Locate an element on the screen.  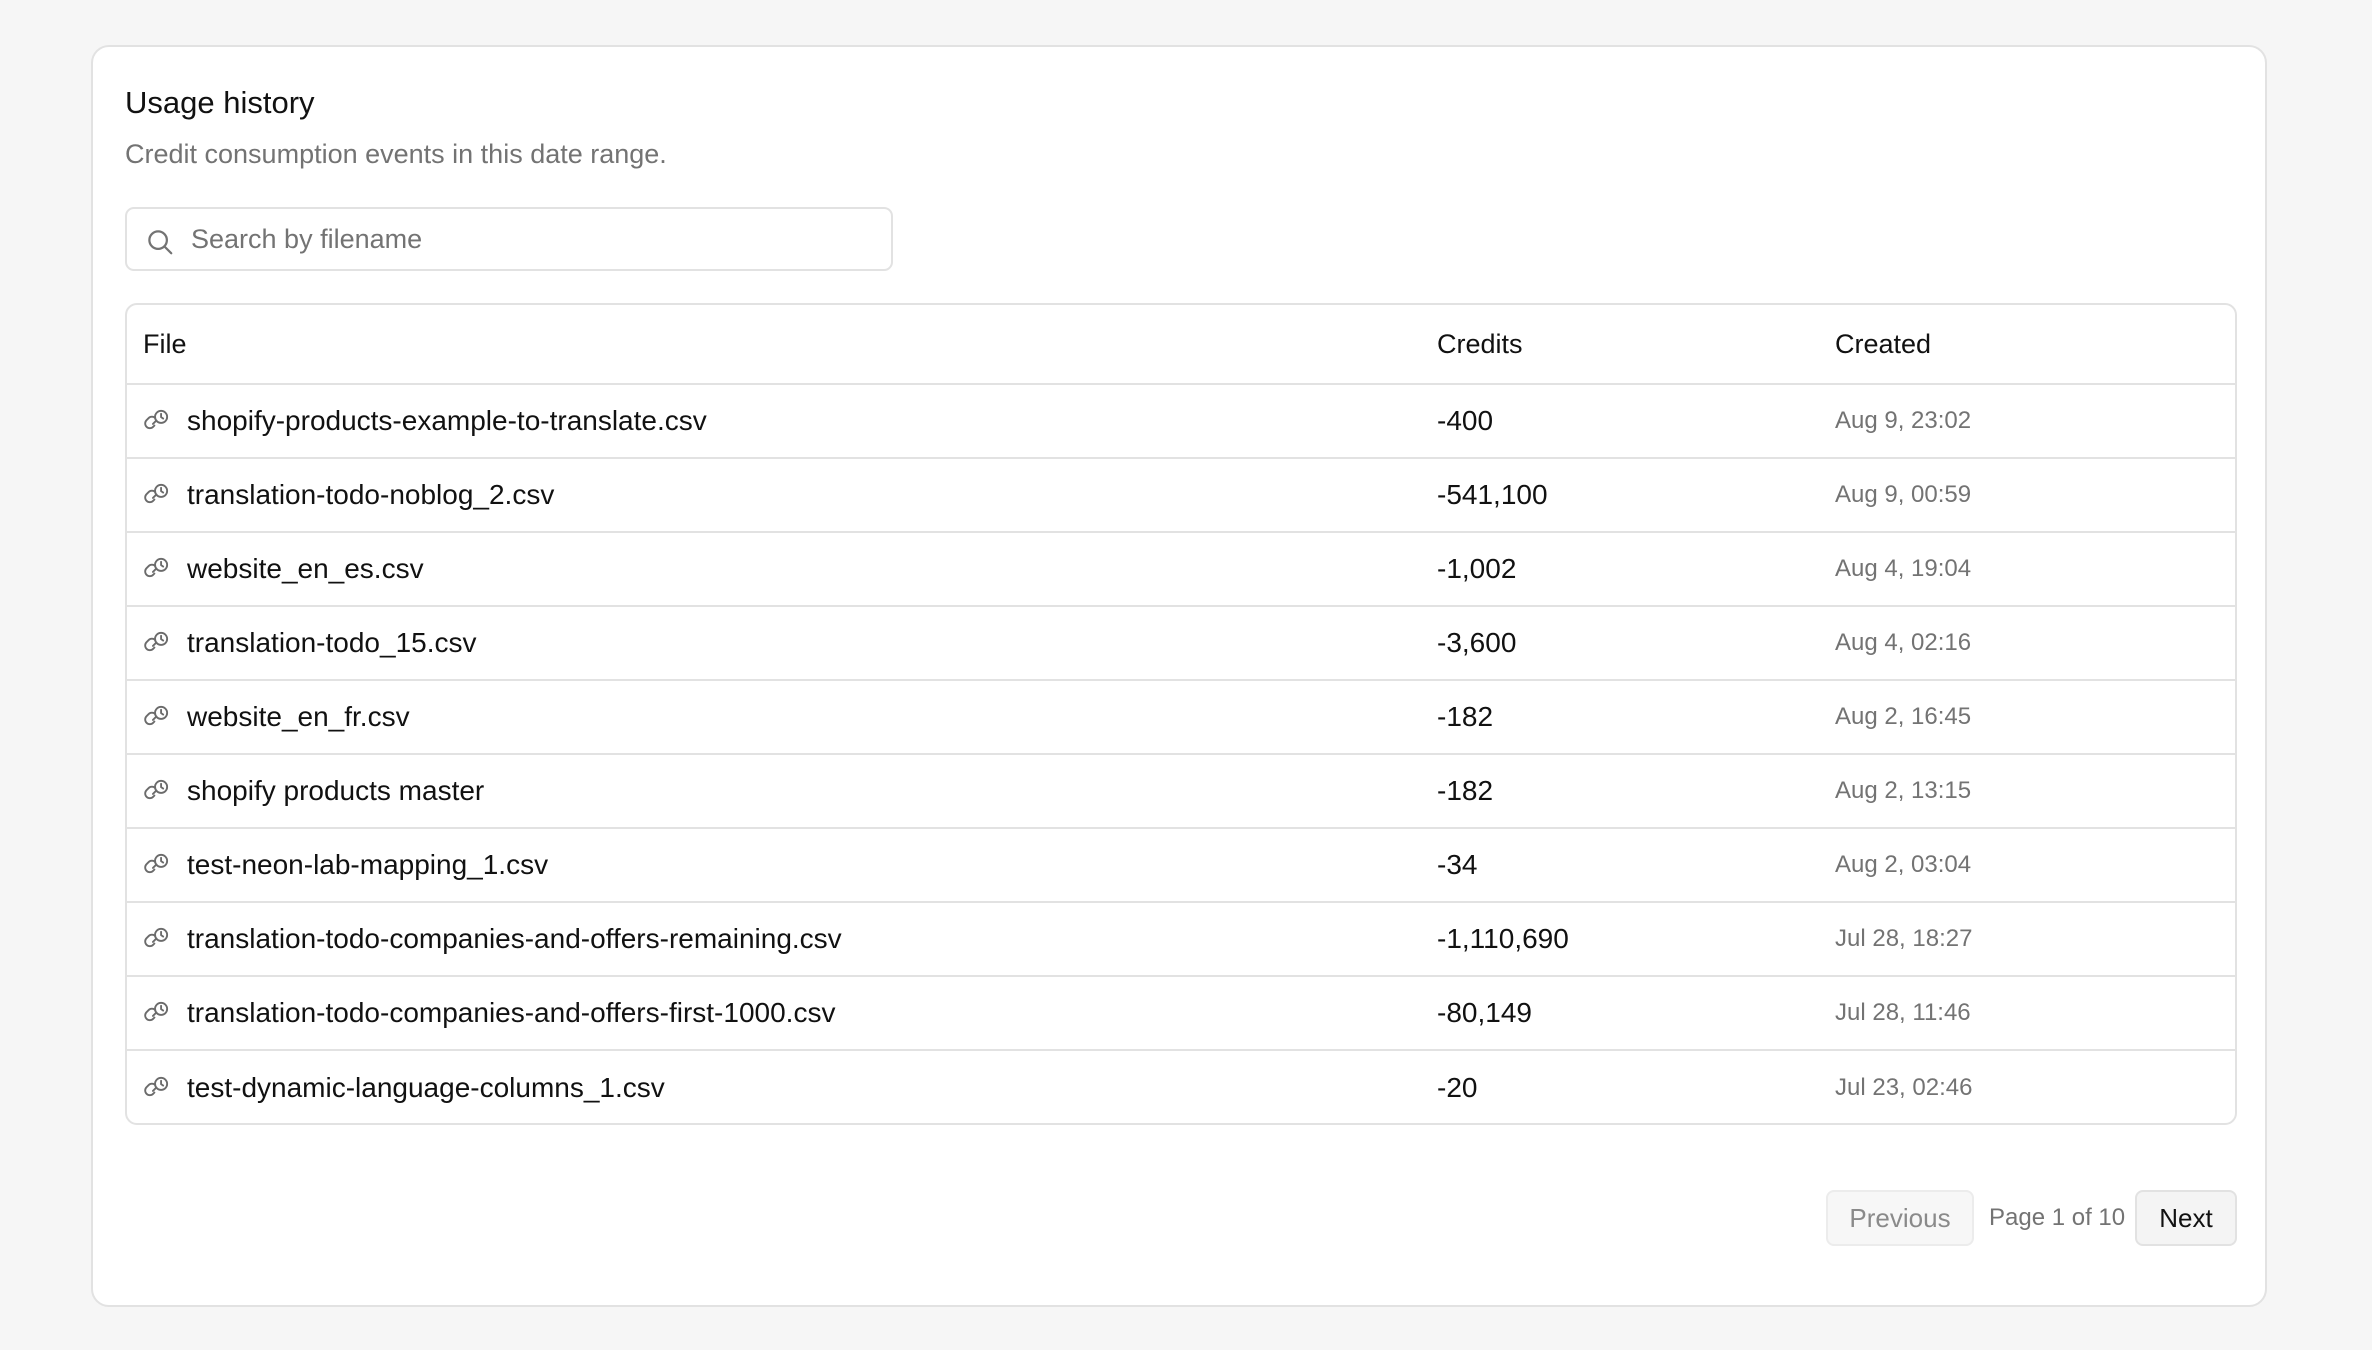
file-name: translation-todo-noblog_2.csv is located at coordinates (370, 495).